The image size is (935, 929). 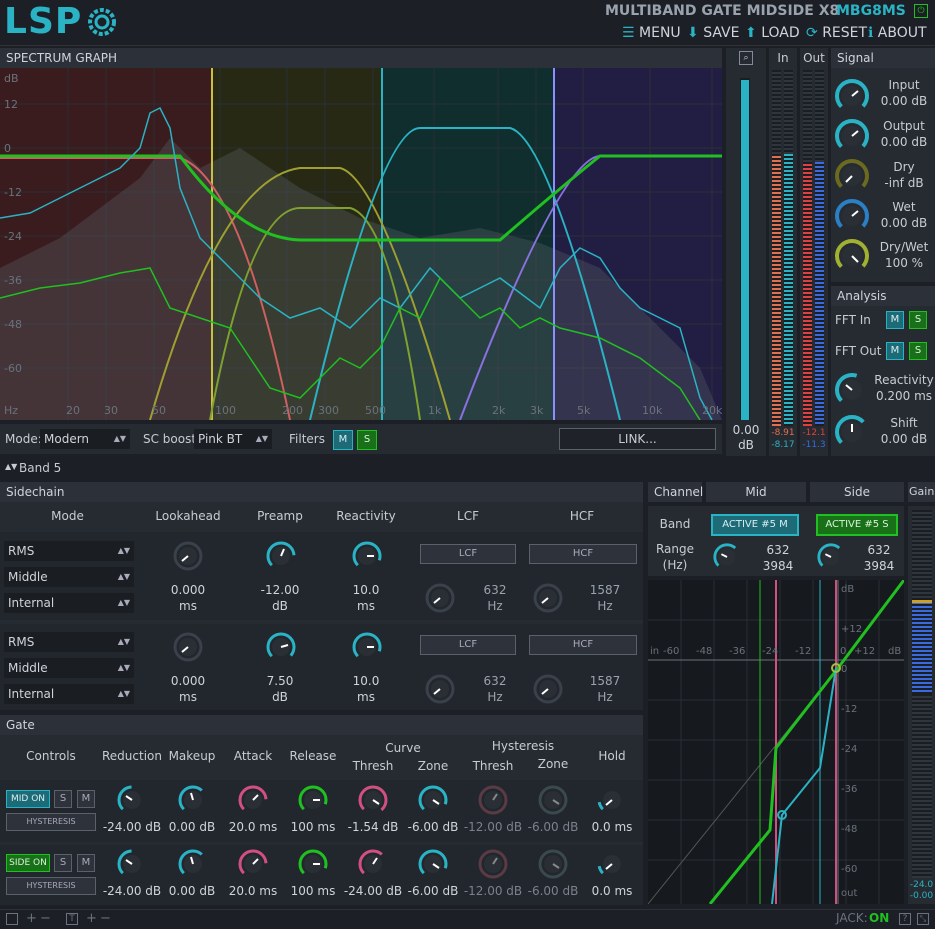 What do you see at coordinates (904, 380) in the screenshot?
I see `reactivity-label: Reactivity` at bounding box center [904, 380].